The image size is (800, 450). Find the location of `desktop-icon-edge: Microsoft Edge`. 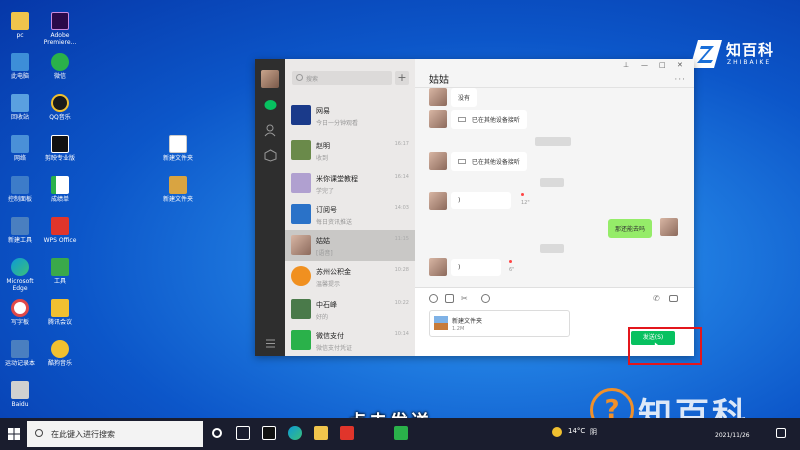

desktop-icon-edge: Microsoft Edge is located at coordinates (20, 275).